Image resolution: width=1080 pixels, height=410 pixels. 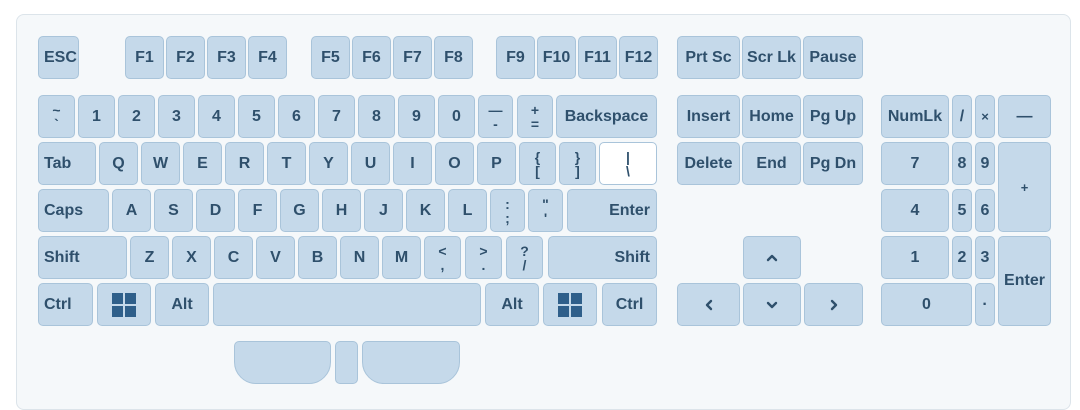 What do you see at coordinates (317, 257) in the screenshot?
I see `key-b: B` at bounding box center [317, 257].